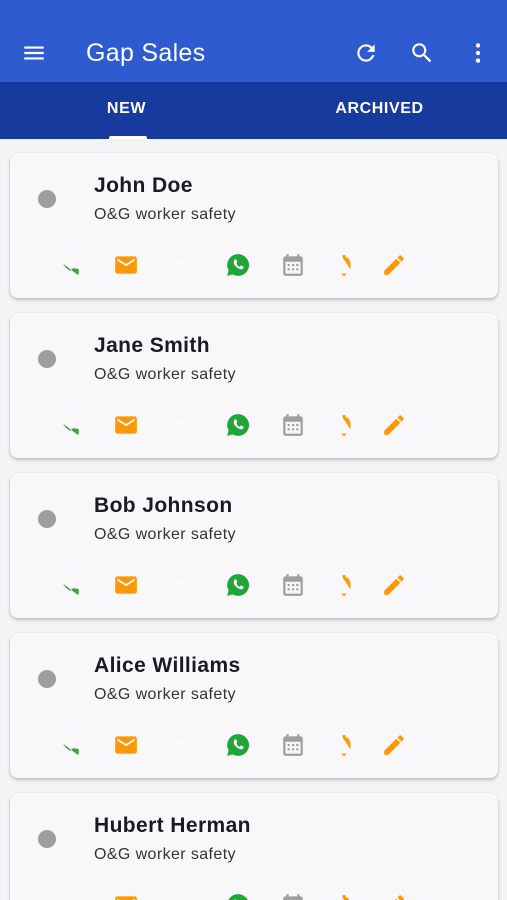  I want to click on contact-name: Hubert Herman, so click(172, 825).